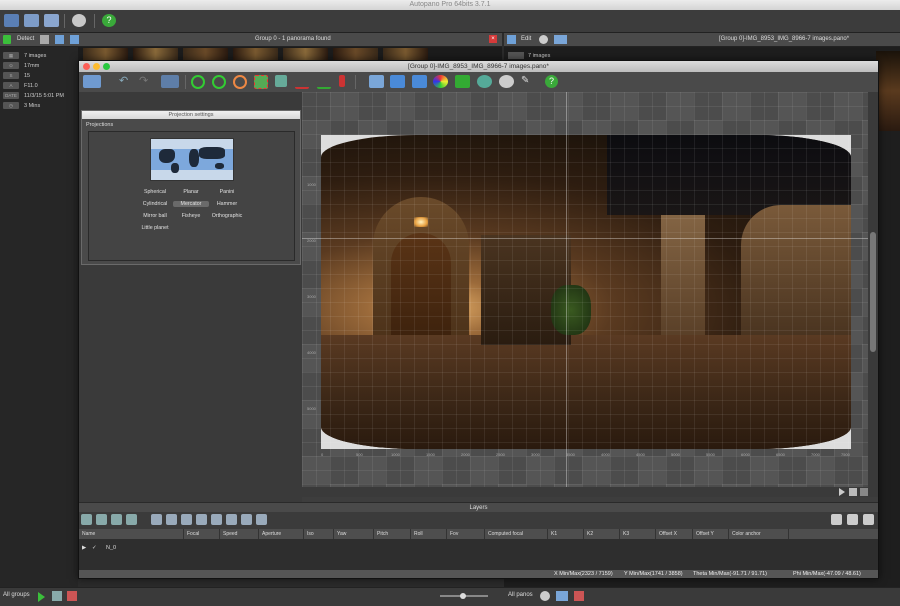  I want to click on marker-icon, so click(342, 81).